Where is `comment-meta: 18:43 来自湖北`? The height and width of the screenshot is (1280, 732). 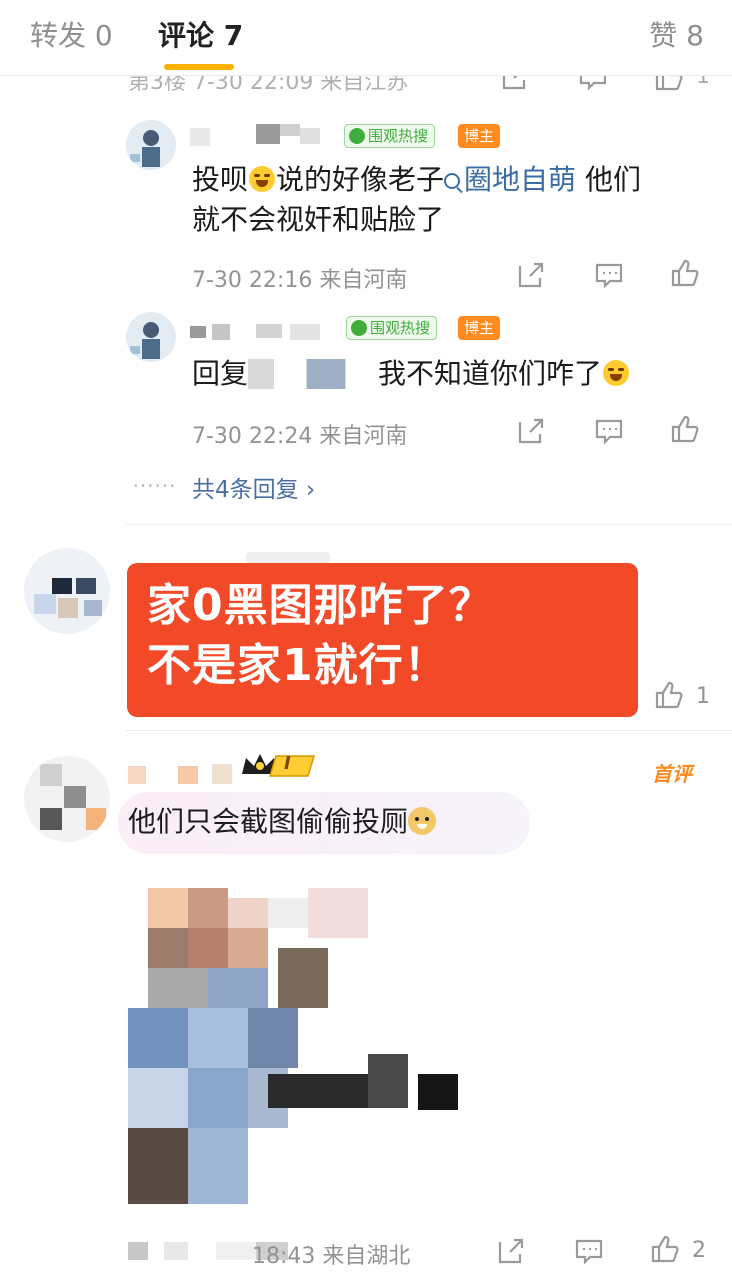
comment-meta: 18:43 来自湖北 is located at coordinates (331, 1256).